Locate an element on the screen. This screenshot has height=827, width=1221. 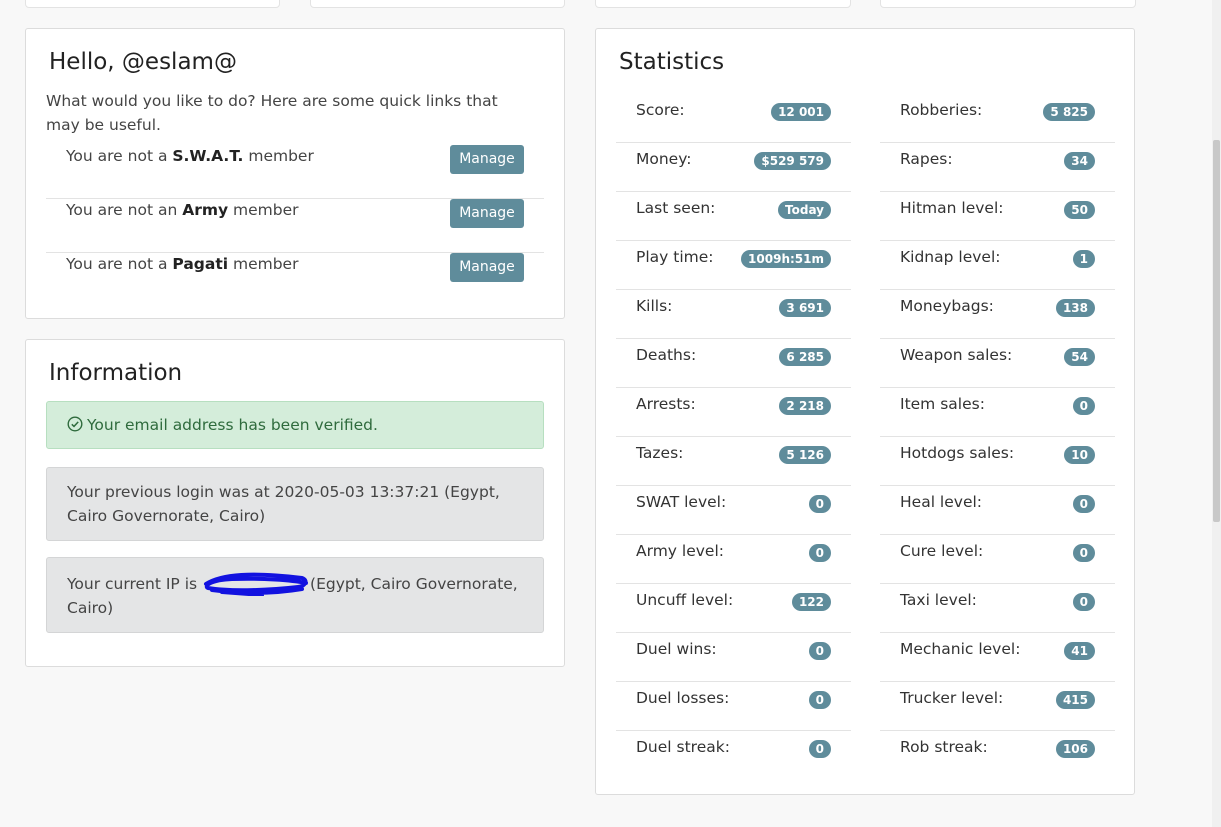
stat-row: Uncuff level: 122 is located at coordinates (733, 608).